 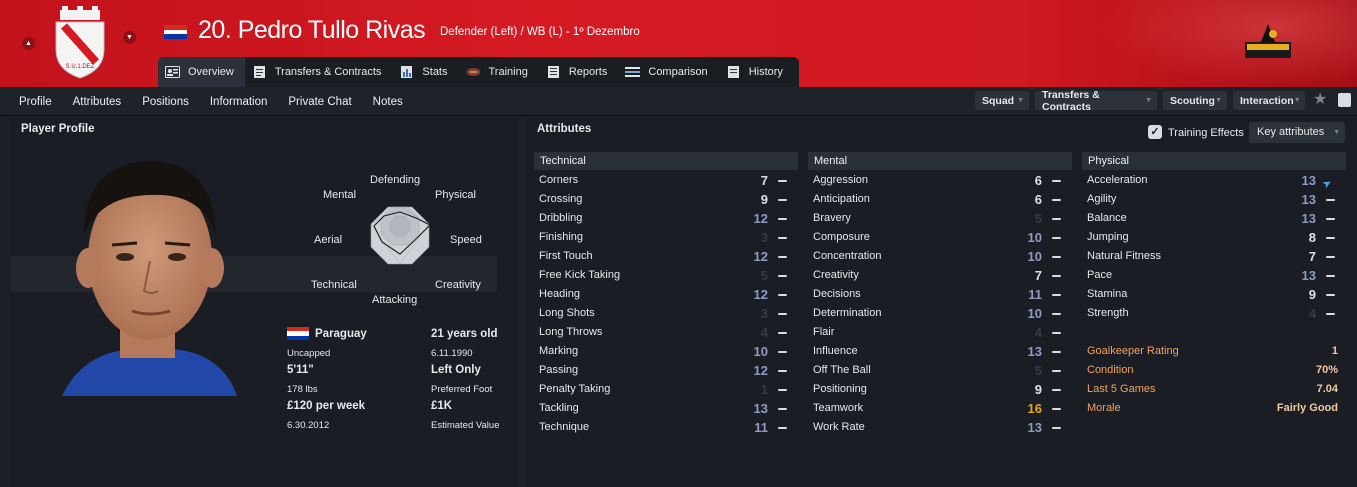 I want to click on contract-end: 6.30.2012, so click(x=308, y=425).